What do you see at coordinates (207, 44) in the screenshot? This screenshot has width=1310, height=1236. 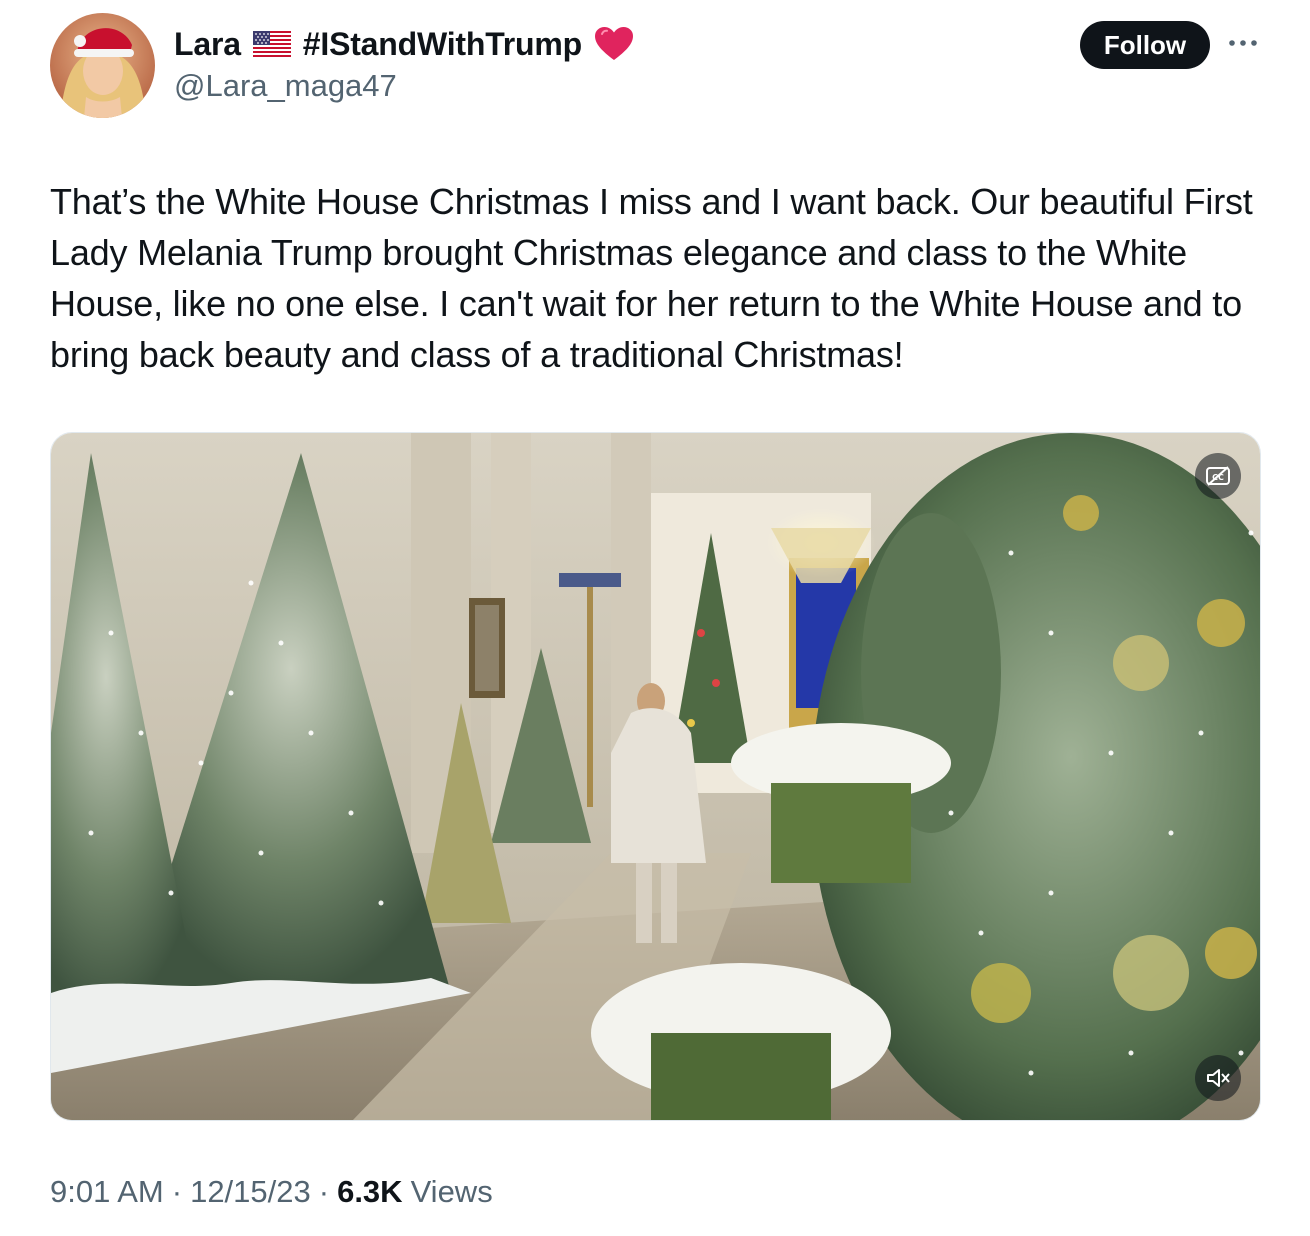 I see `display-name: Lara` at bounding box center [207, 44].